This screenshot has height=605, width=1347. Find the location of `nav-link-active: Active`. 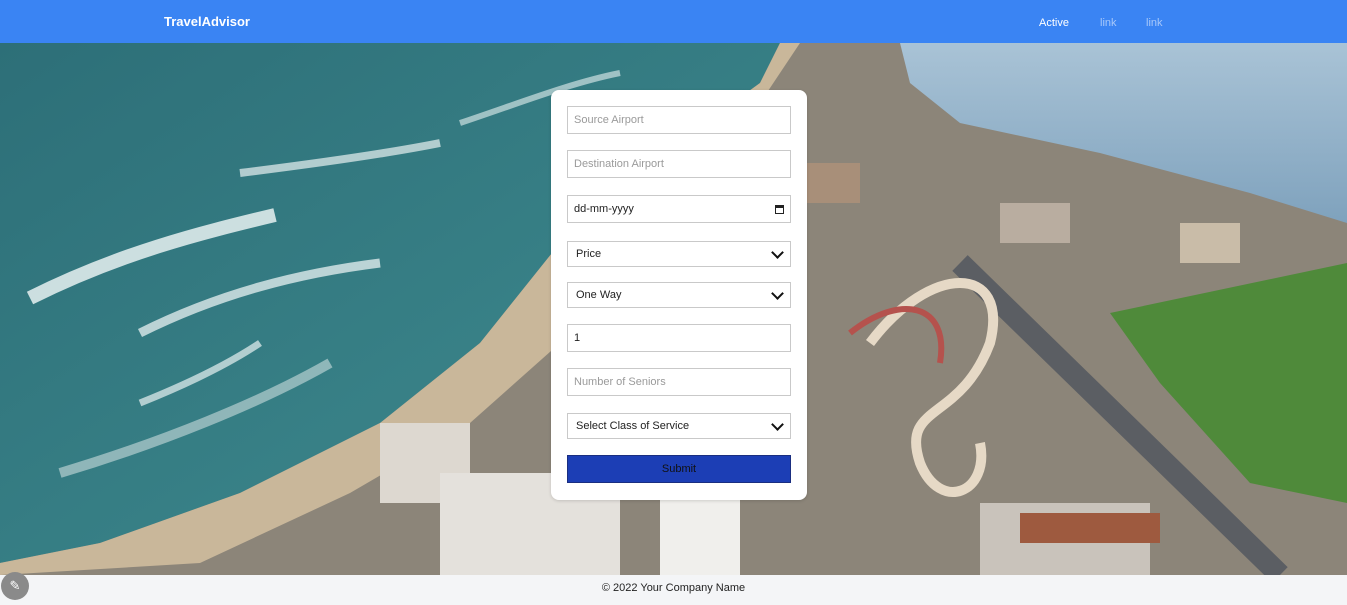

nav-link-active: Active is located at coordinates (1054, 23).